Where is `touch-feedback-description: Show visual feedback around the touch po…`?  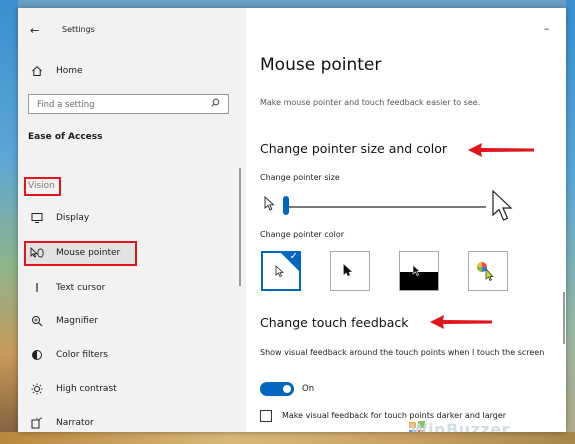 touch-feedback-description: Show visual feedback around the touch po… is located at coordinates (402, 352).